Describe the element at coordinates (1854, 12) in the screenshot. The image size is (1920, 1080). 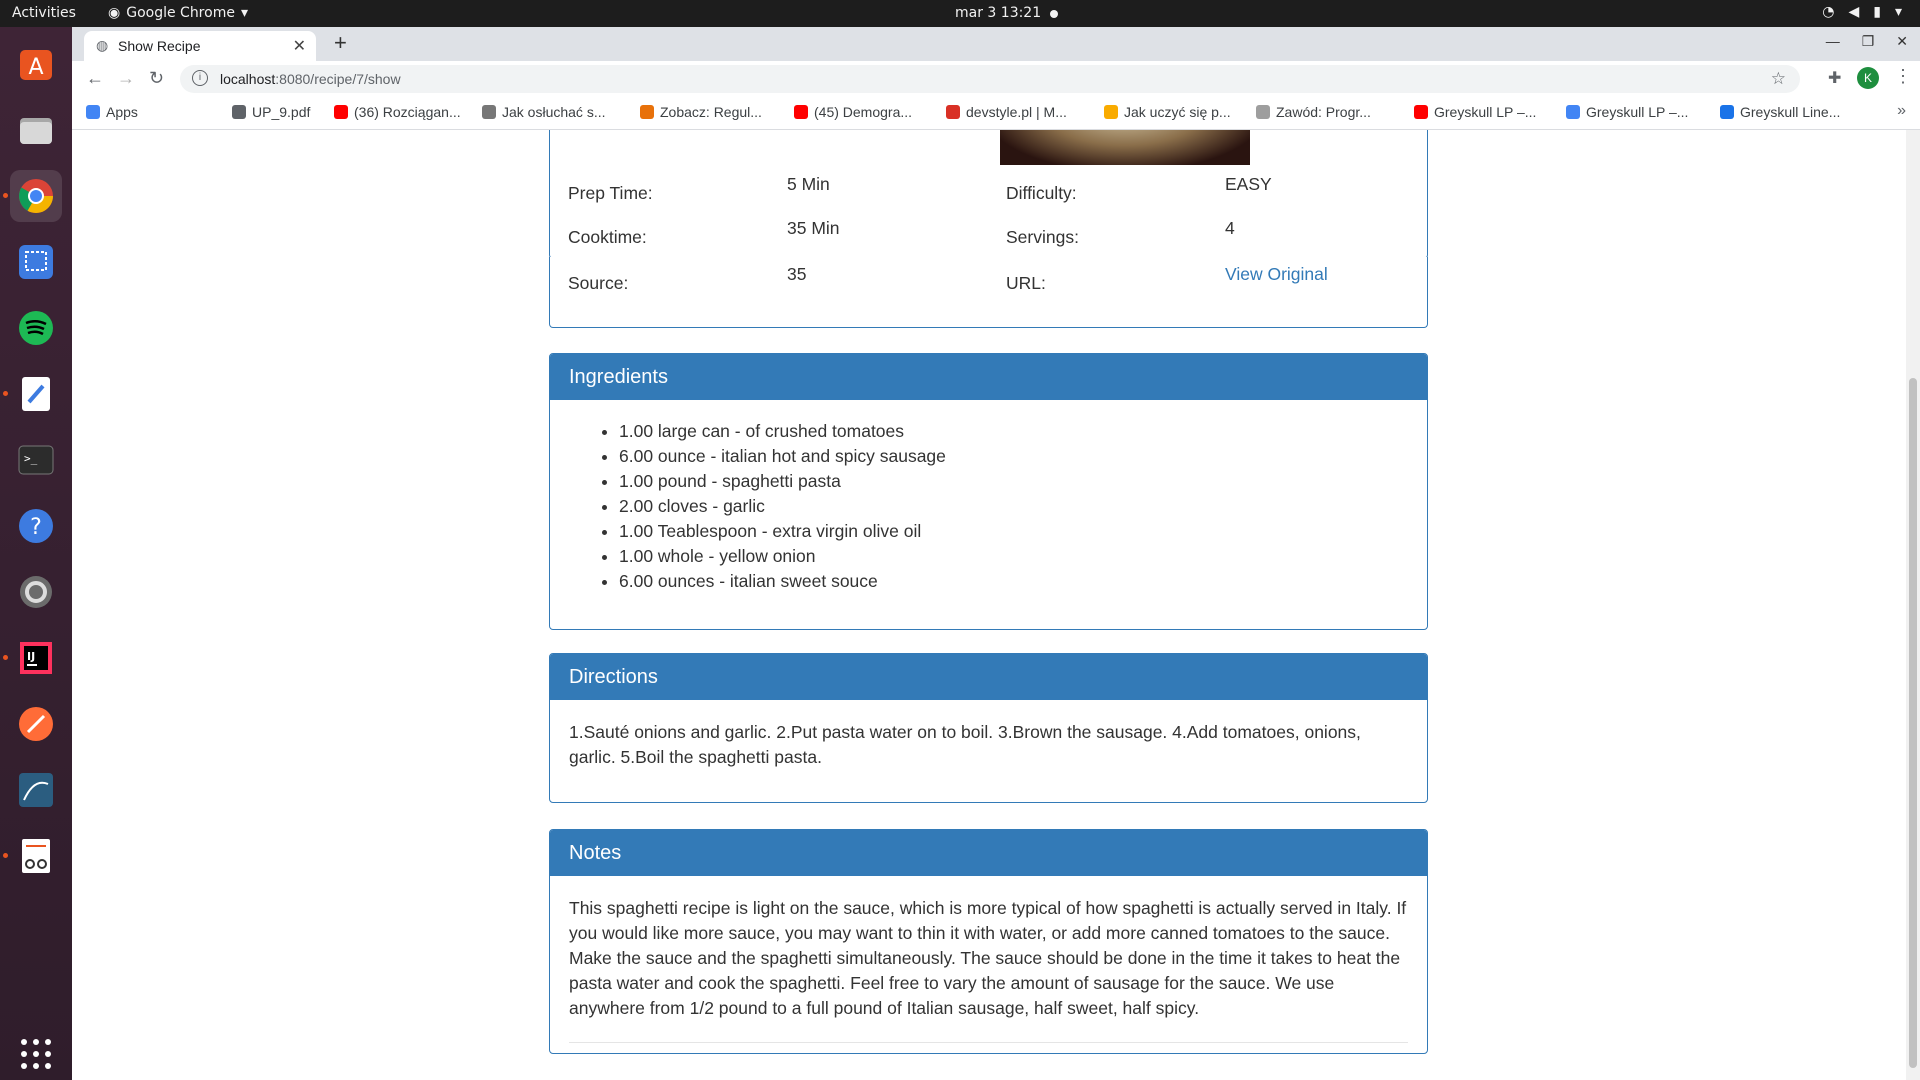
I see `volume-icon: ◀` at that location.